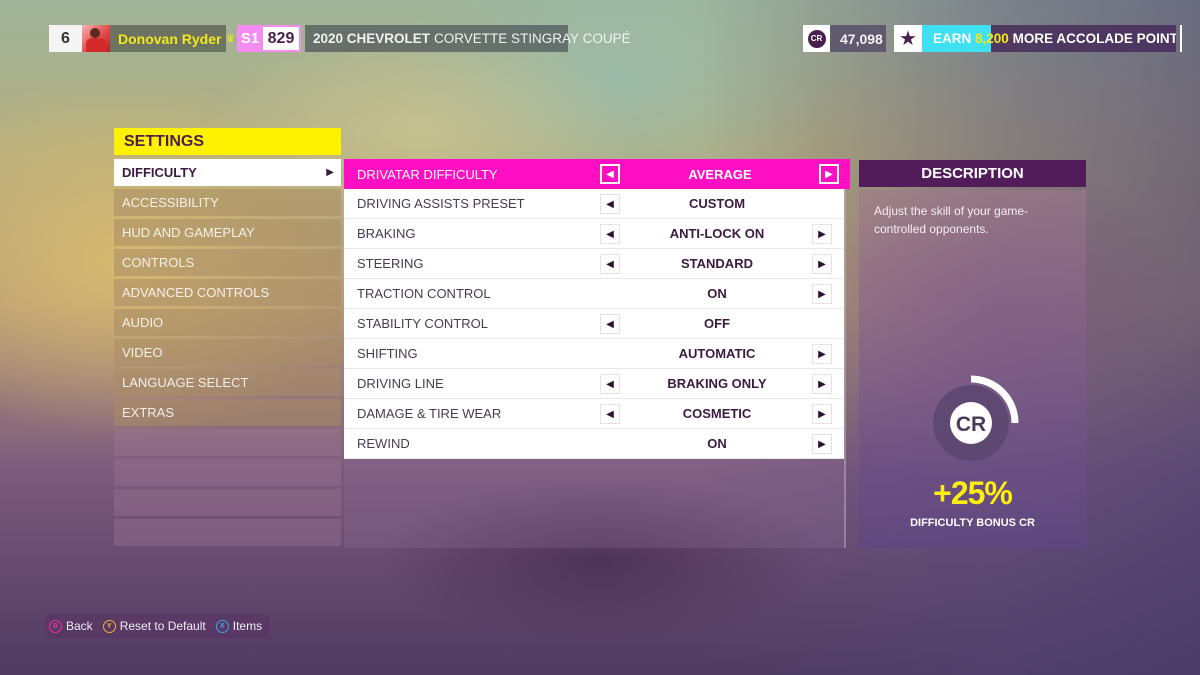  I want to click on controller-button-y-icon: Y, so click(109, 626).